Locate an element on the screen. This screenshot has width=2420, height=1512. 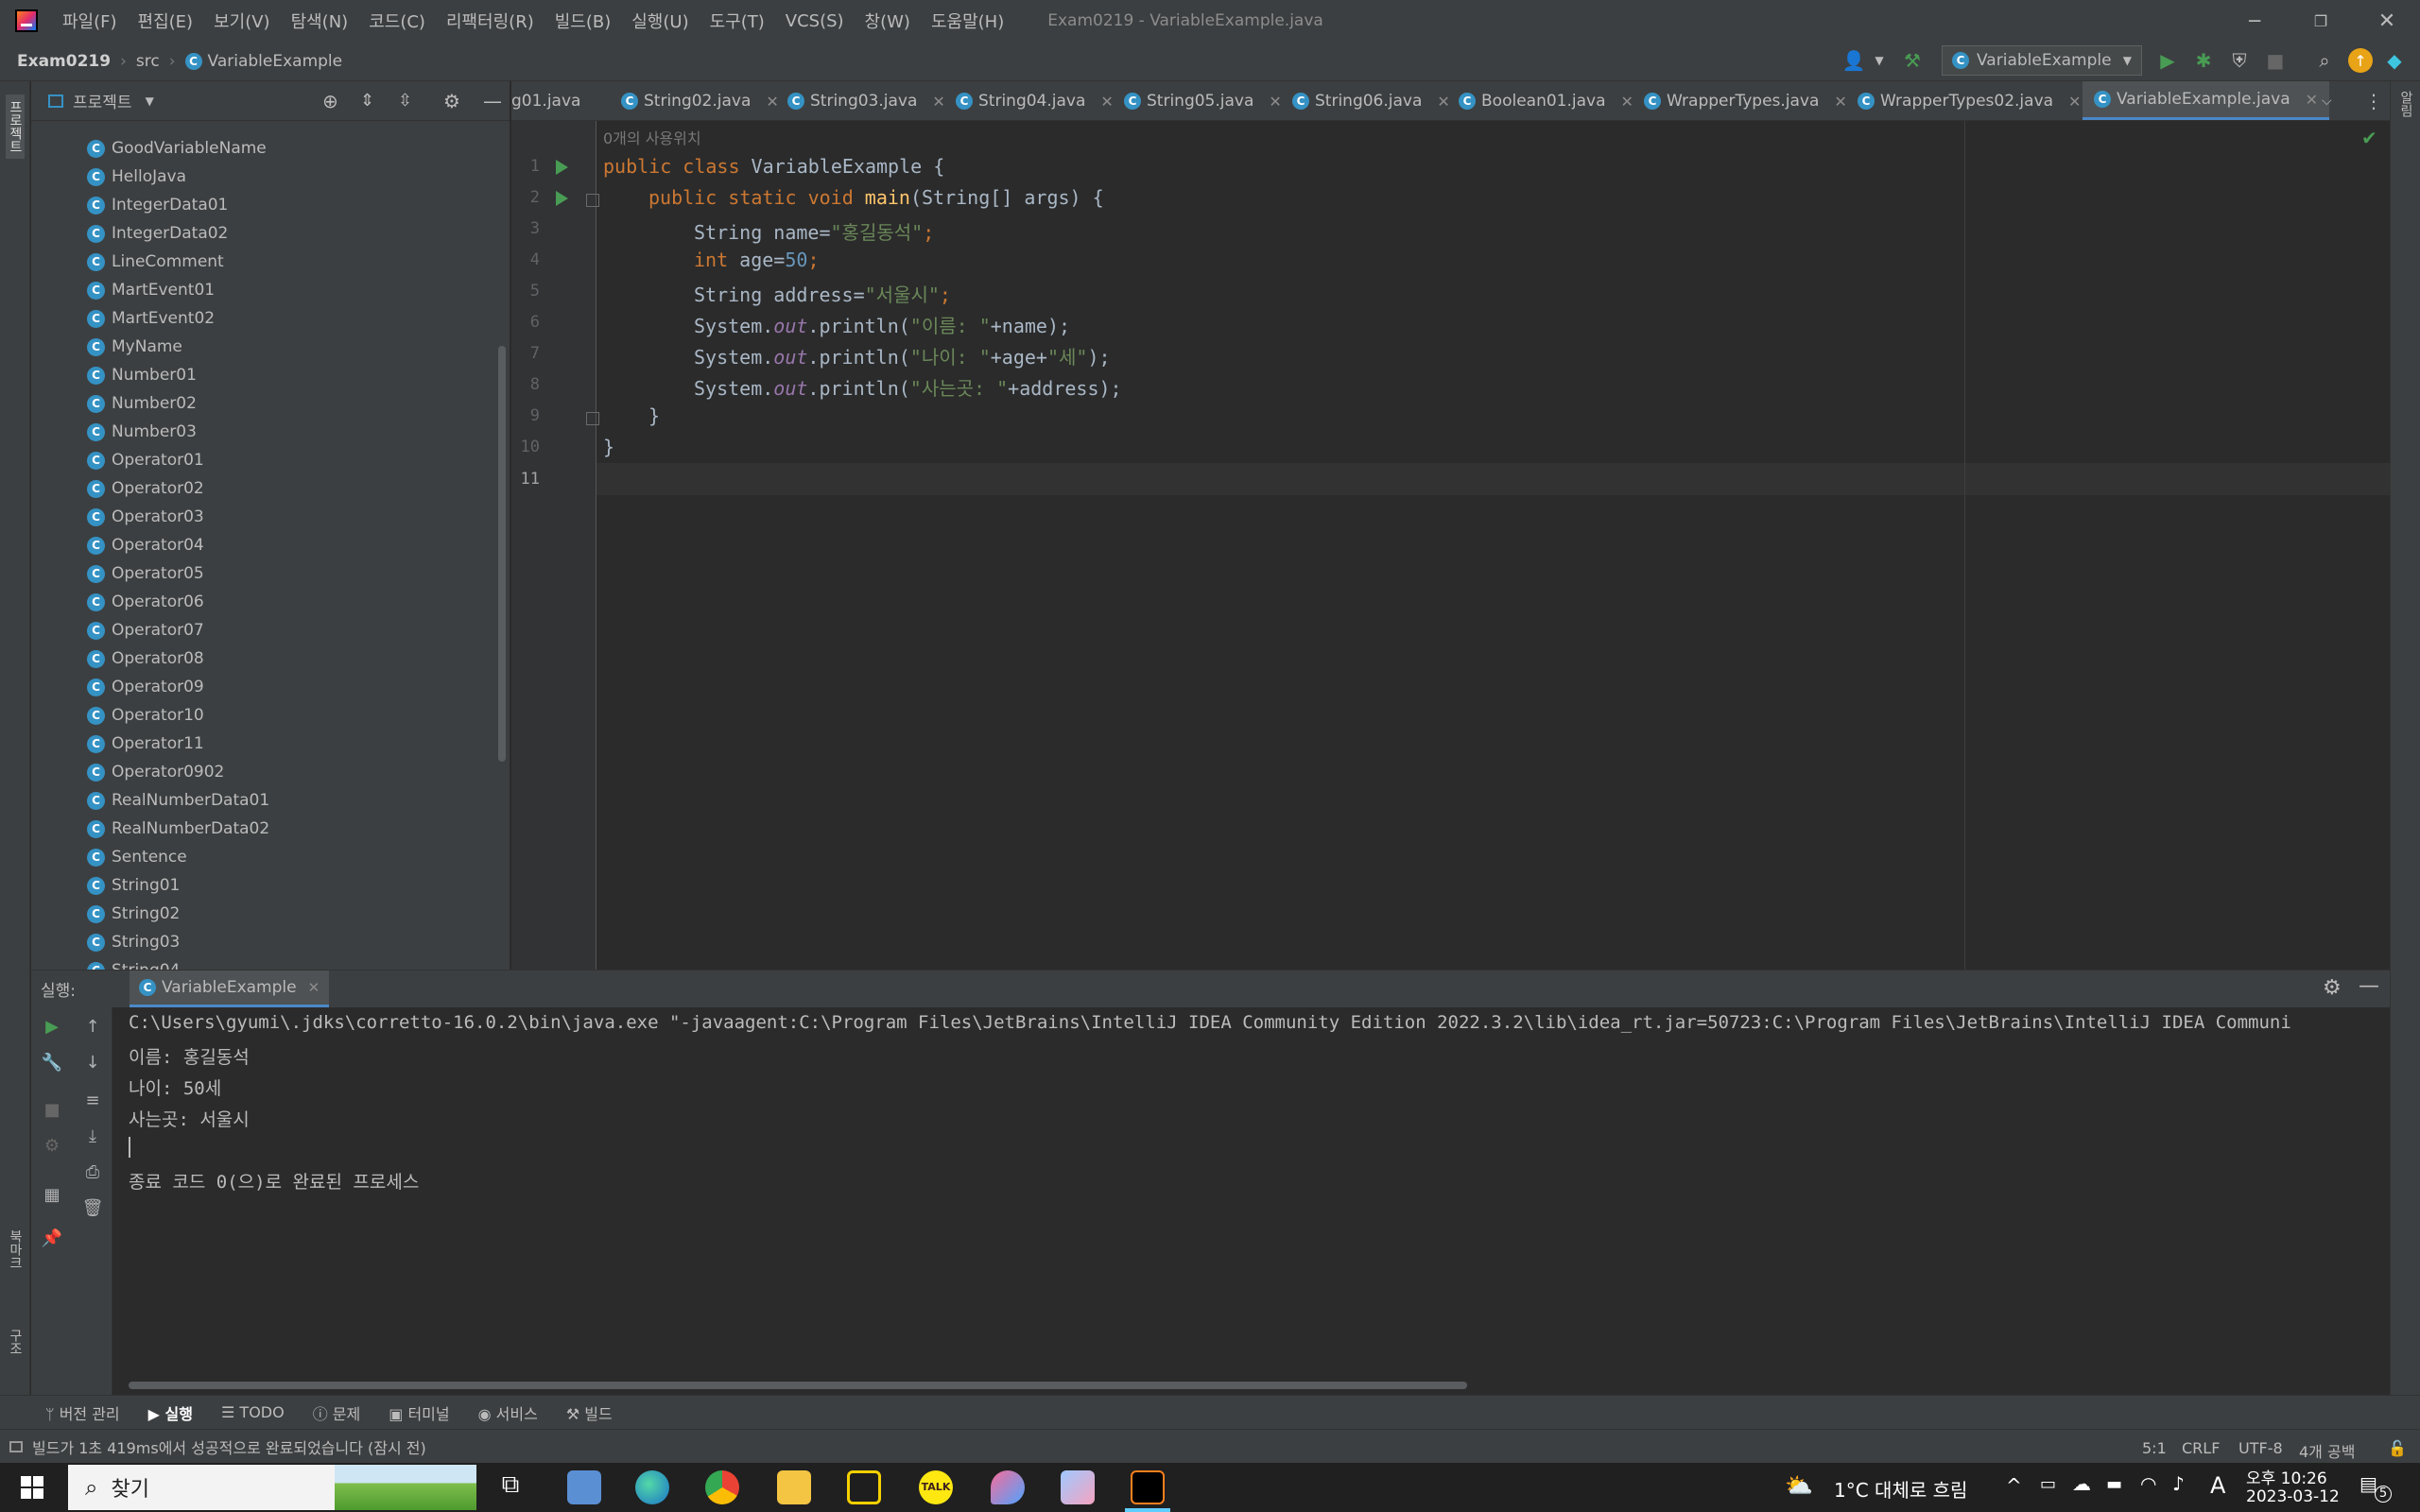
tool-tab-problems: ⓘ 문제 is located at coordinates (337, 1412).